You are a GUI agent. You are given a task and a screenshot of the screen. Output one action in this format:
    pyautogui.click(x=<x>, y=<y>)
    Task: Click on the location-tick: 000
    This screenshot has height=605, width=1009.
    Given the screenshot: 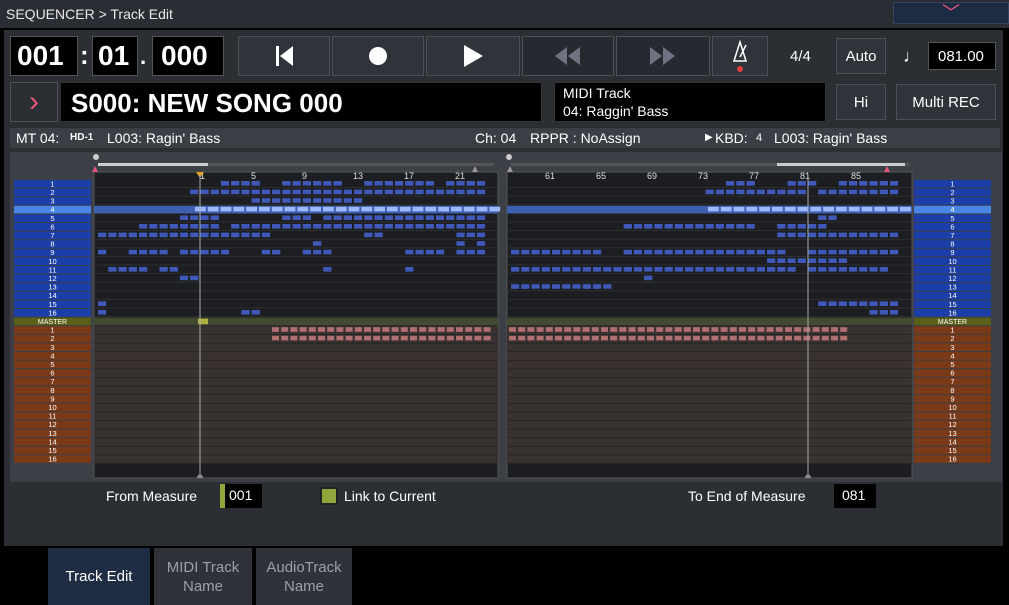 What is the action you would take?
    pyautogui.click(x=188, y=56)
    